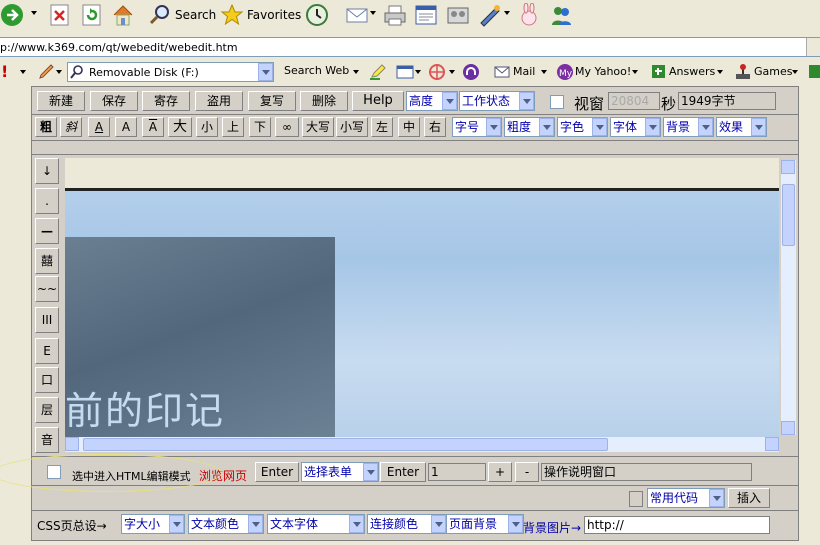  I want to click on background-image-field: http://, so click(677, 525).